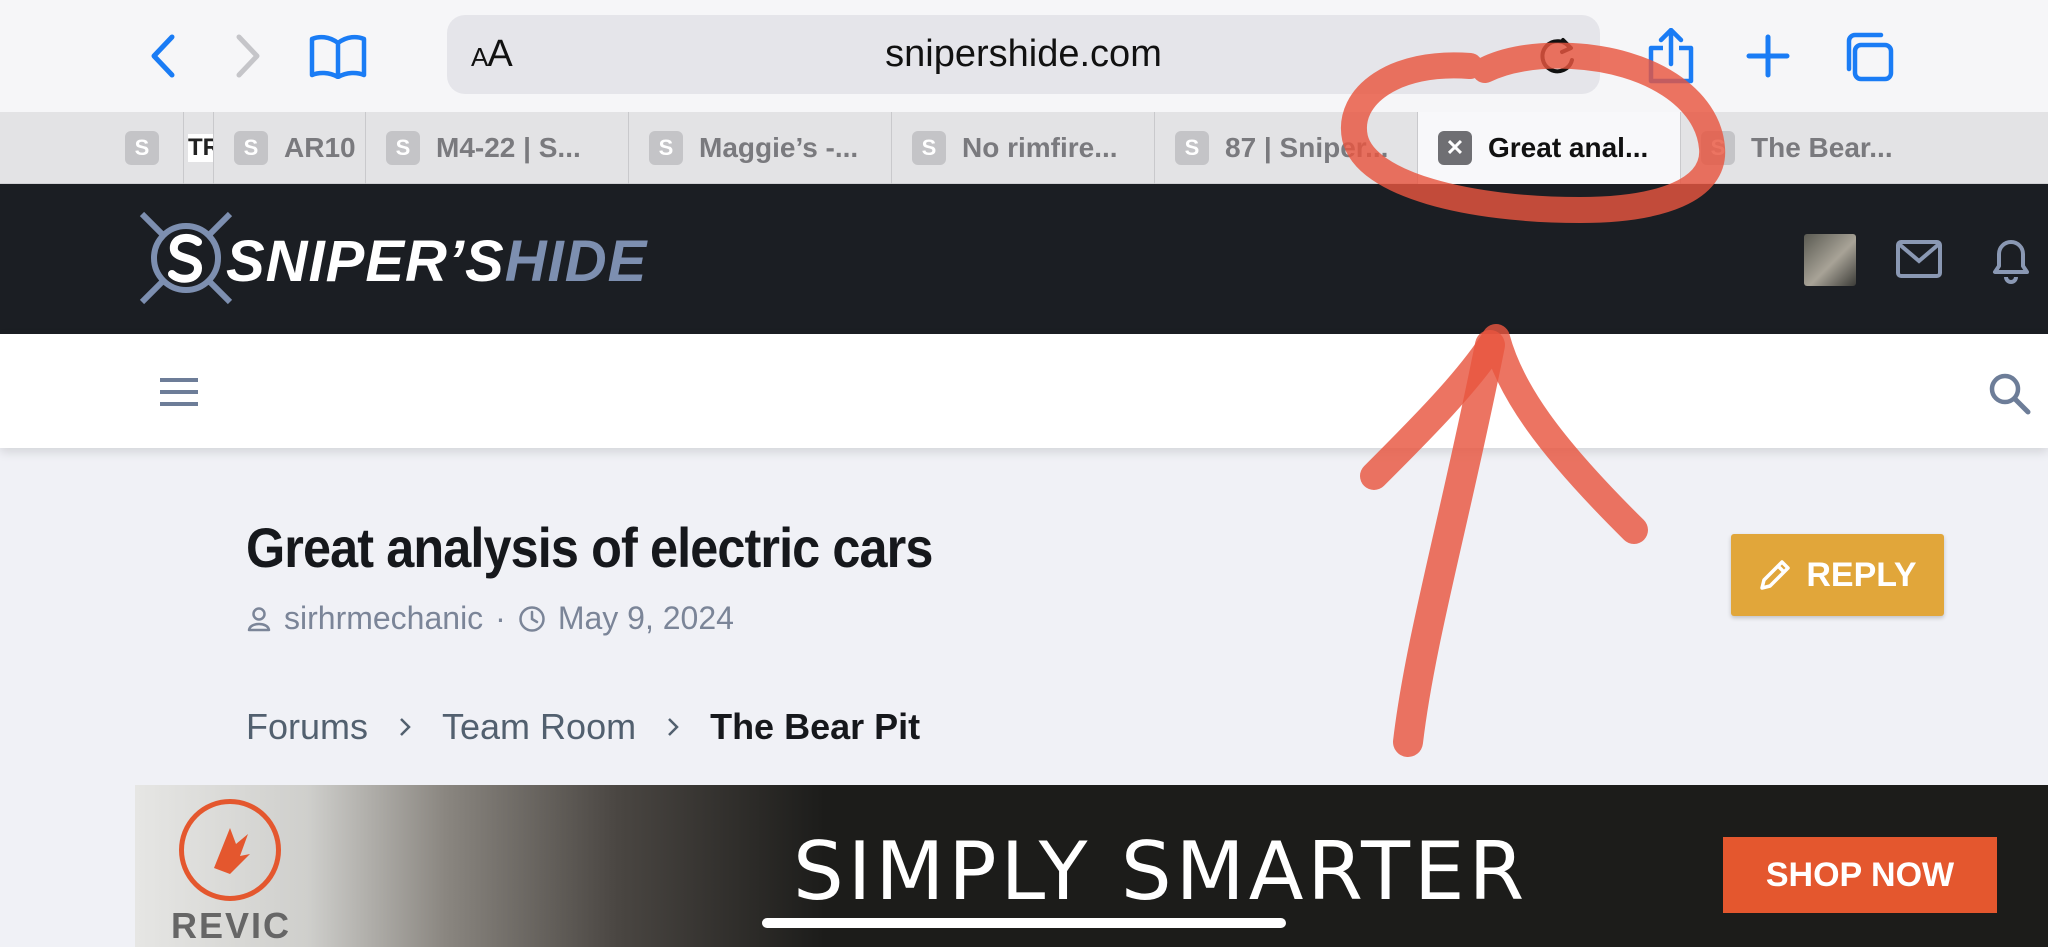 The height and width of the screenshot is (947, 2048). Describe the element at coordinates (539, 727) in the screenshot. I see `breadcrumb-team-room: Team Room` at that location.